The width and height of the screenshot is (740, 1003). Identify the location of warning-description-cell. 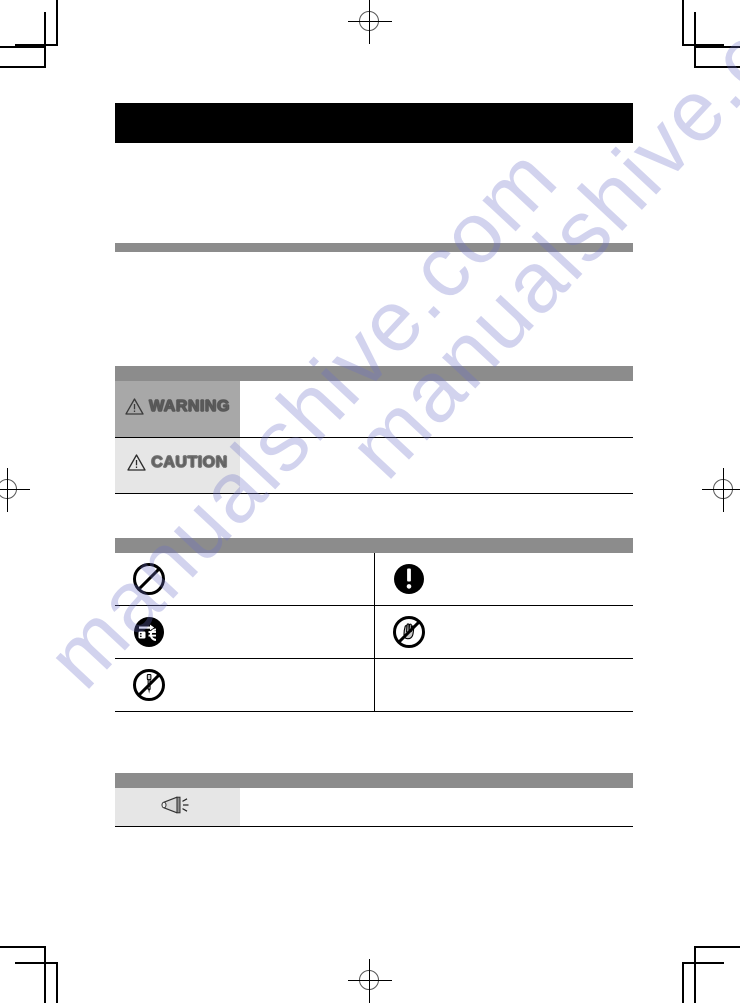
(436, 409).